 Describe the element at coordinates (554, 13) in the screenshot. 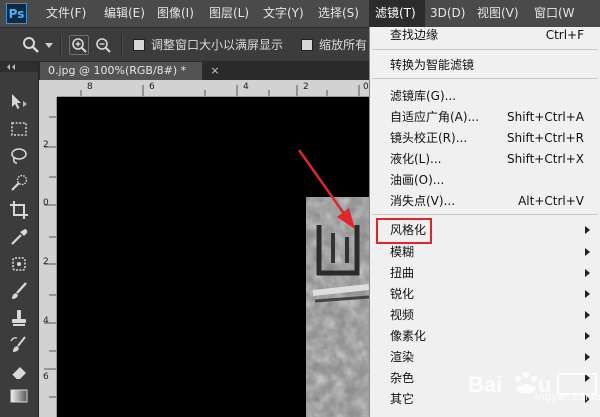

I see `menu-window: 窗口(W` at that location.